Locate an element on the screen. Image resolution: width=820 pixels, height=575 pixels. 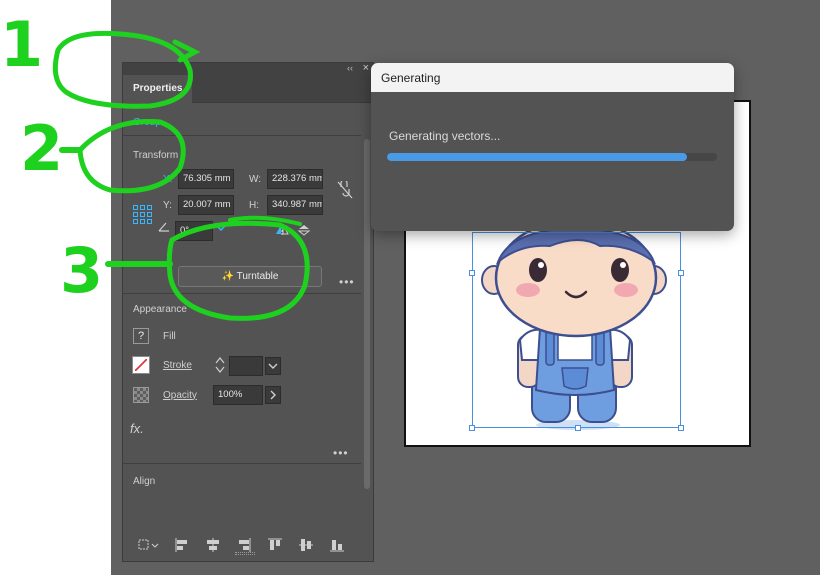
stroke-swatch-icon is located at coordinates (141, 365).